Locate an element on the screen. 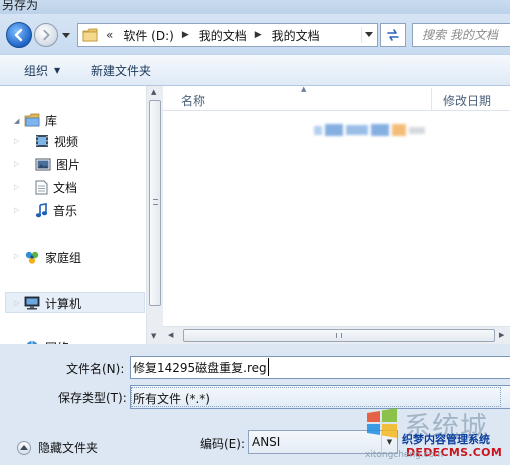 The image size is (510, 465). arrow-right-icon is located at coordinates (46, 35).